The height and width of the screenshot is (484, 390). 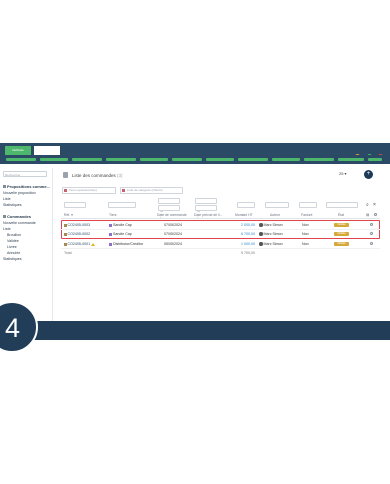 What do you see at coordinates (206, 212) in the screenshot?
I see `delivery-date-to-input: À` at bounding box center [206, 212].